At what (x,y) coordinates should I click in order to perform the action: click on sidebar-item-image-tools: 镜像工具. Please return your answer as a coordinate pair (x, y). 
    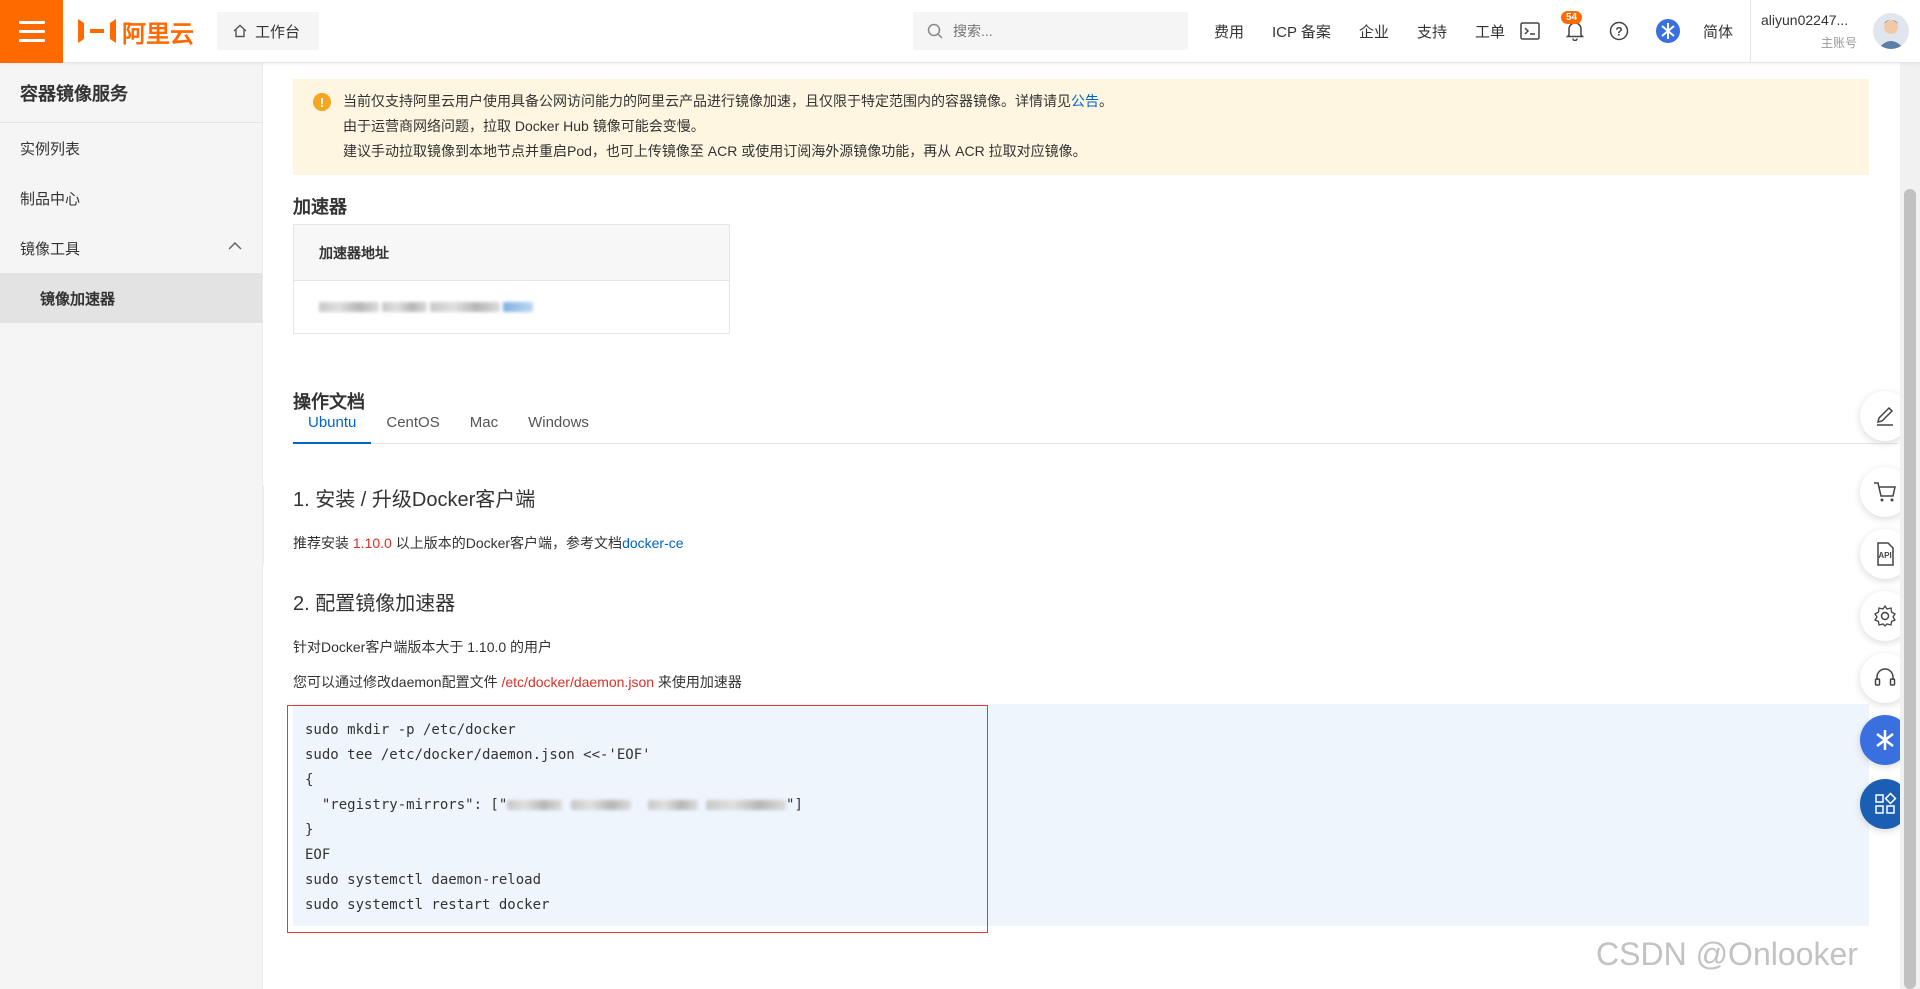
    Looking at the image, I should click on (131, 248).